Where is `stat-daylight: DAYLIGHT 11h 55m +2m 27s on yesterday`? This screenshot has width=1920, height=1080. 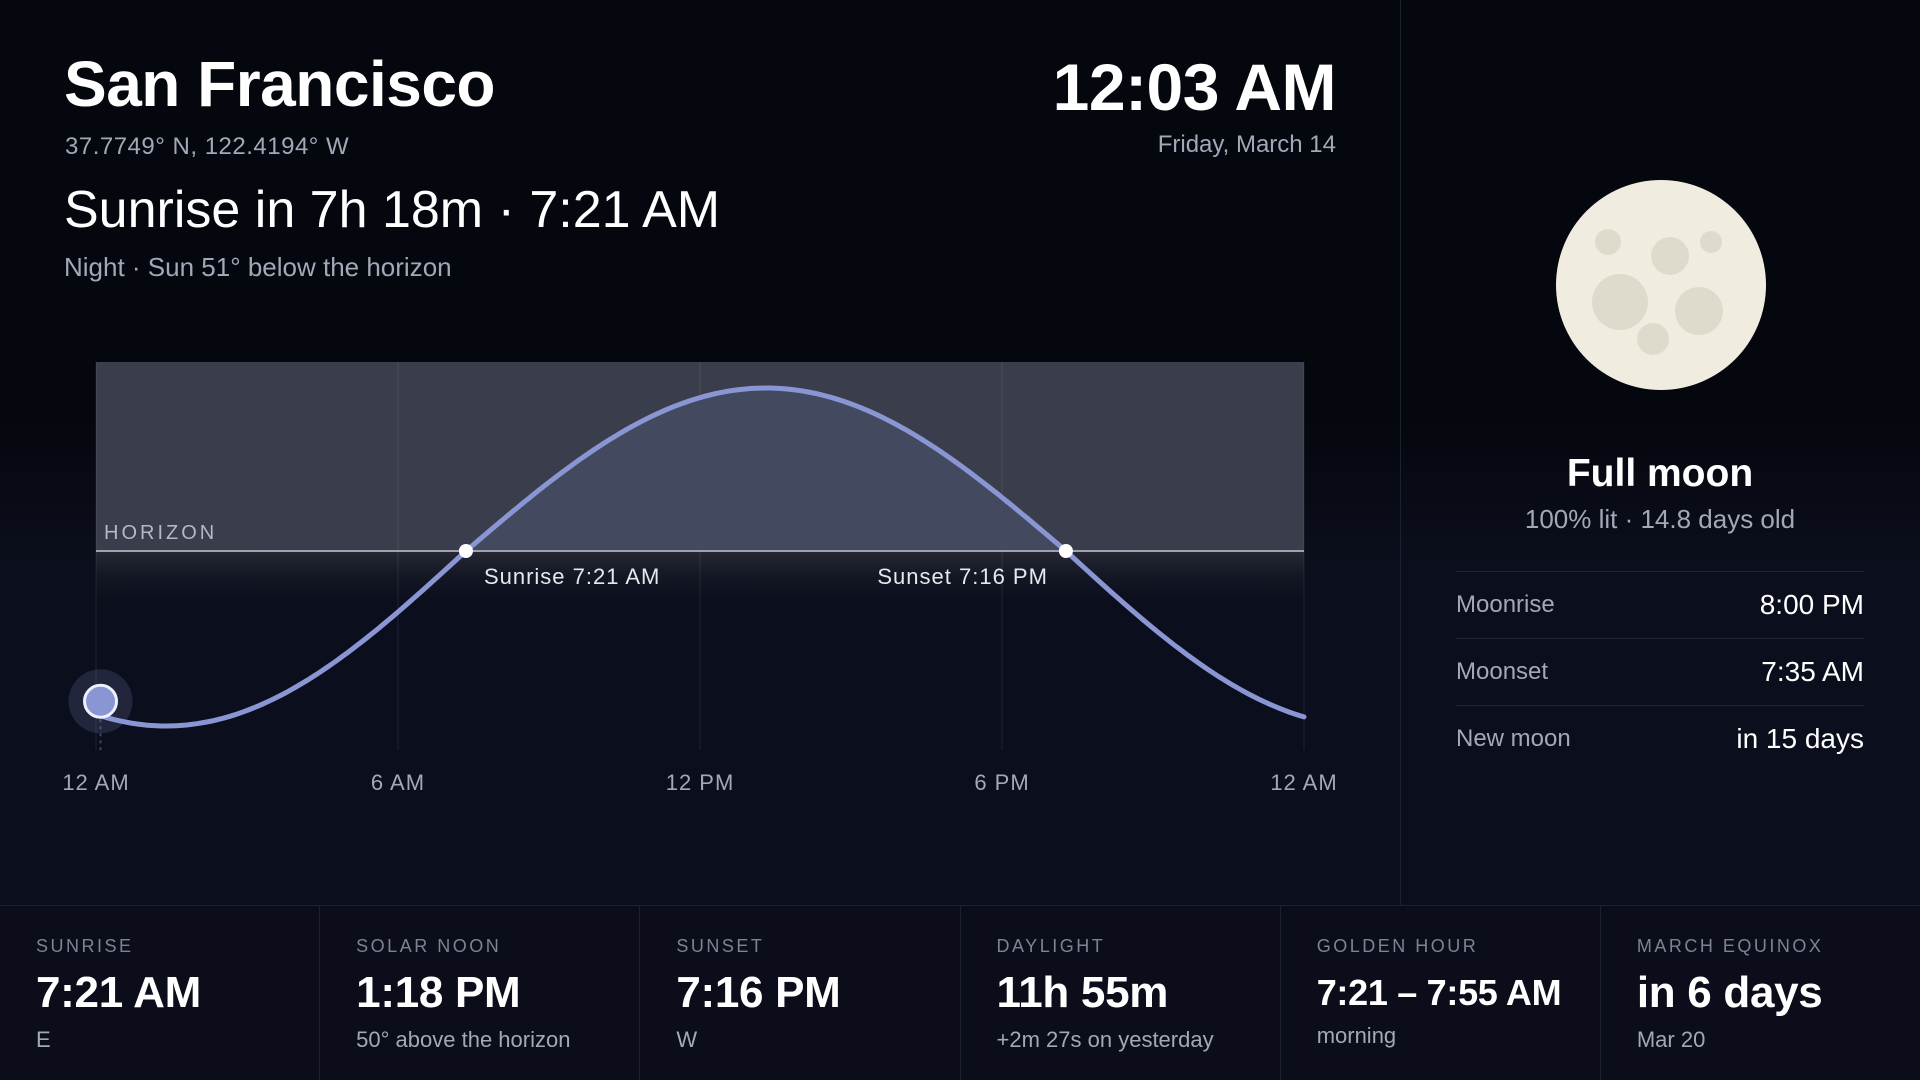
stat-daylight: DAYLIGHT 11h 55m +2m 27s on yesterday is located at coordinates (1121, 993).